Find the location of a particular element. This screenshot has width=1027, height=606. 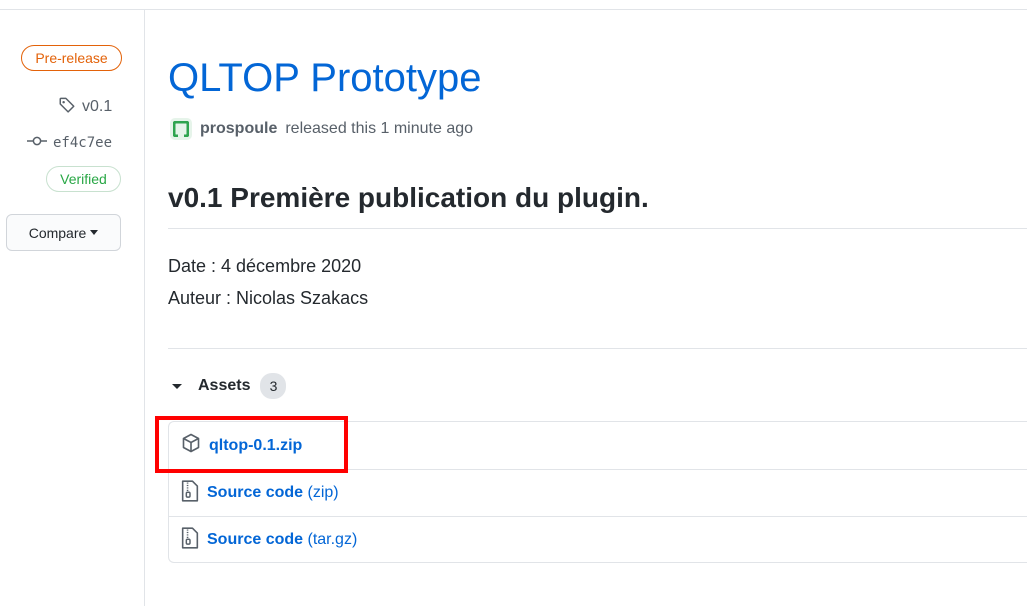

commit-link: ef4c7ee is located at coordinates (69, 143).